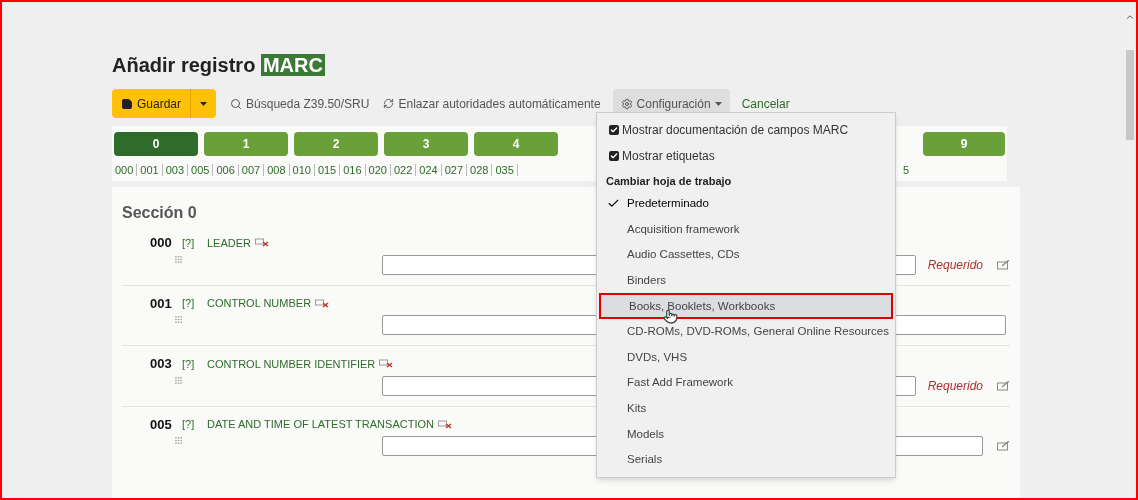  What do you see at coordinates (669, 181) in the screenshot?
I see `menu-header: Cambiar hoja de trabajo` at bounding box center [669, 181].